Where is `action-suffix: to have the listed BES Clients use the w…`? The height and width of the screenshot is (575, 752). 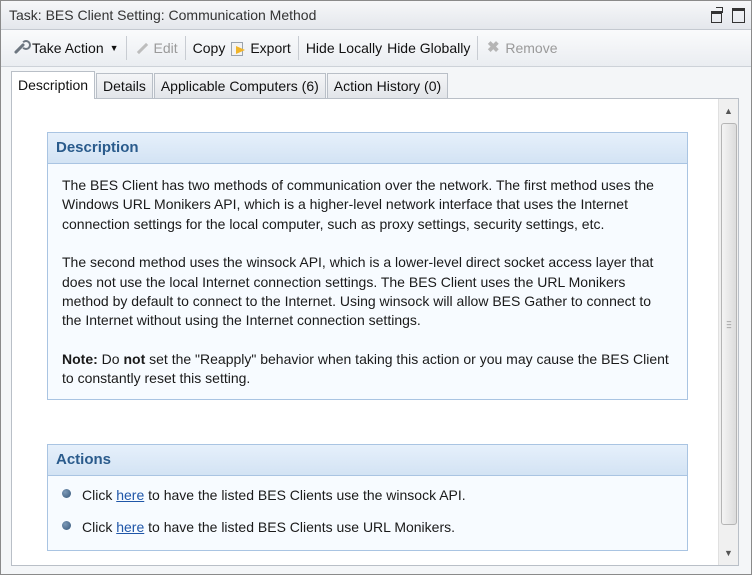
action-suffix: to have the listed BES Clients use the w… is located at coordinates (305, 495).